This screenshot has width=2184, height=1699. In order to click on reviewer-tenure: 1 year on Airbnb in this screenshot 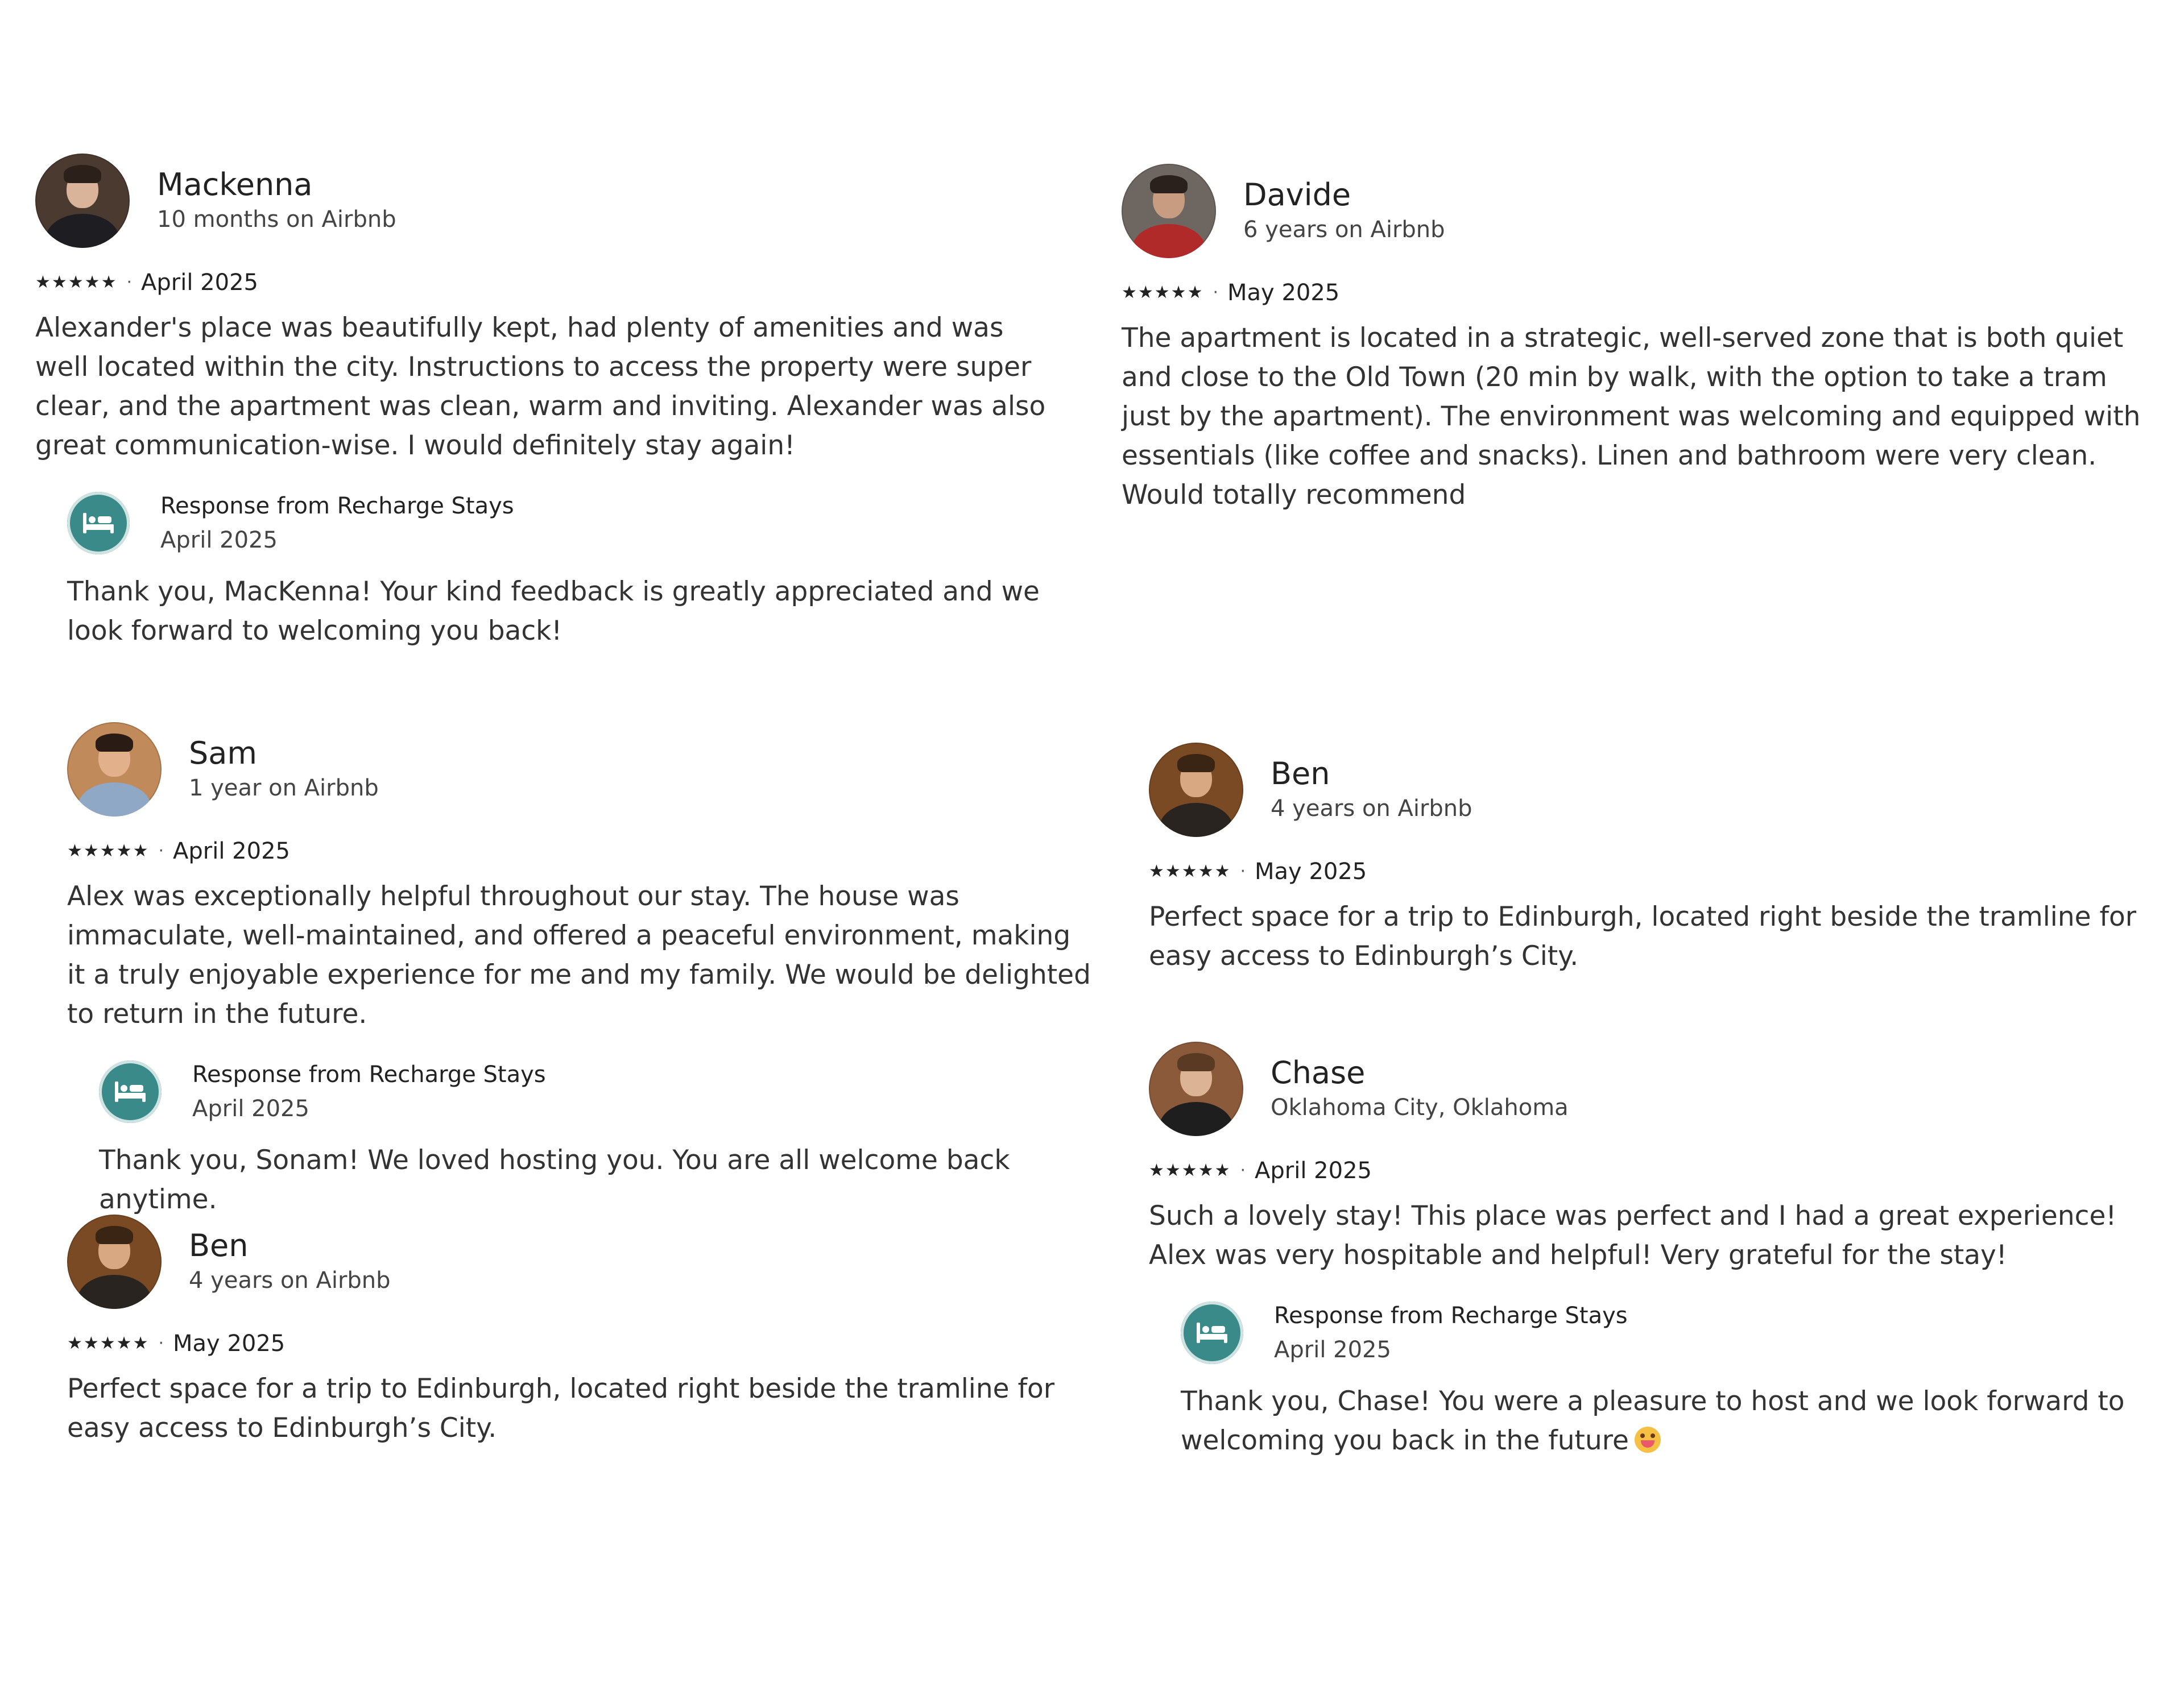, I will do `click(284, 788)`.